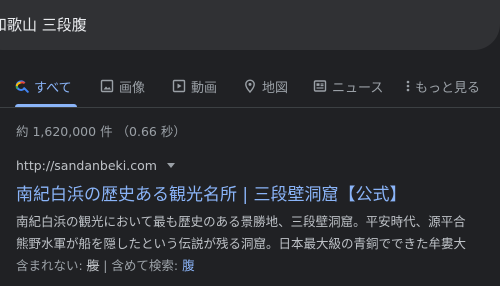 The height and width of the screenshot is (286, 500). What do you see at coordinates (101, 131) in the screenshot?
I see `result-stats: 約 1,620,000 件 （0.66 秒）` at bounding box center [101, 131].